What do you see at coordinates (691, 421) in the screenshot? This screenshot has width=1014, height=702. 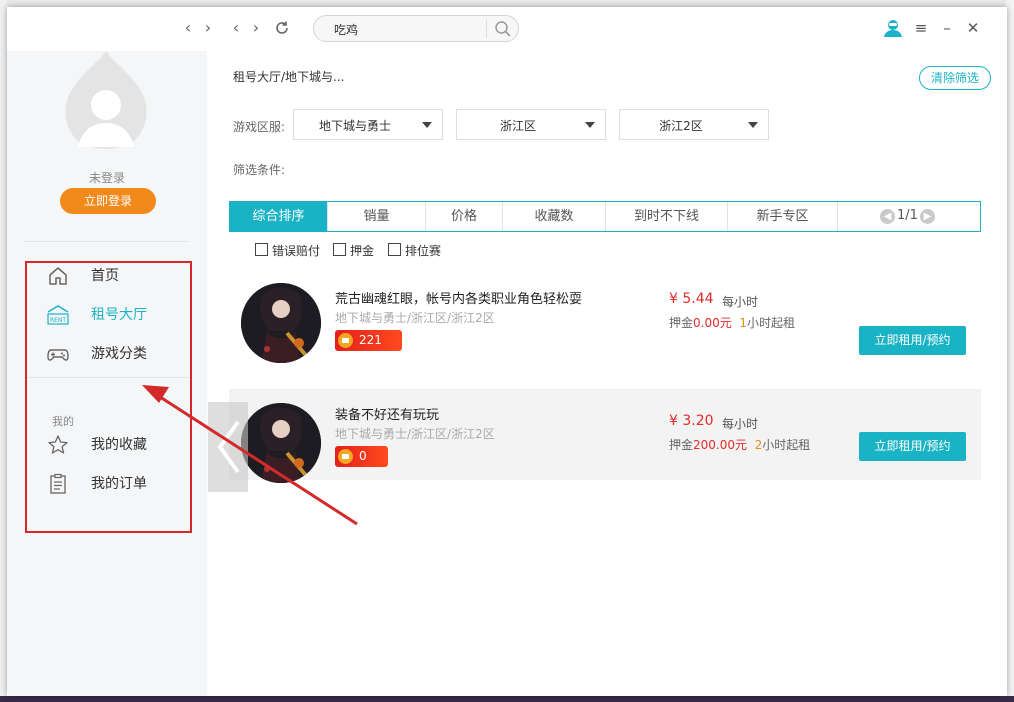 I see `item-price: ¥ 3.20` at bounding box center [691, 421].